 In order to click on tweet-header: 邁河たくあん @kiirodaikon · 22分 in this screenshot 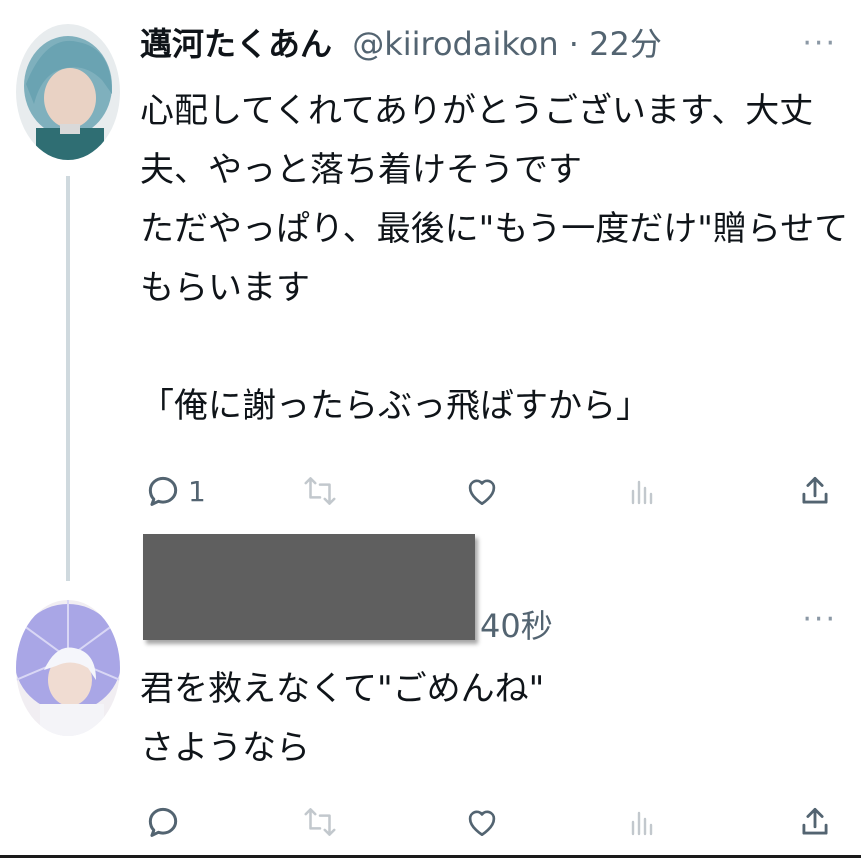, I will do `click(401, 44)`.